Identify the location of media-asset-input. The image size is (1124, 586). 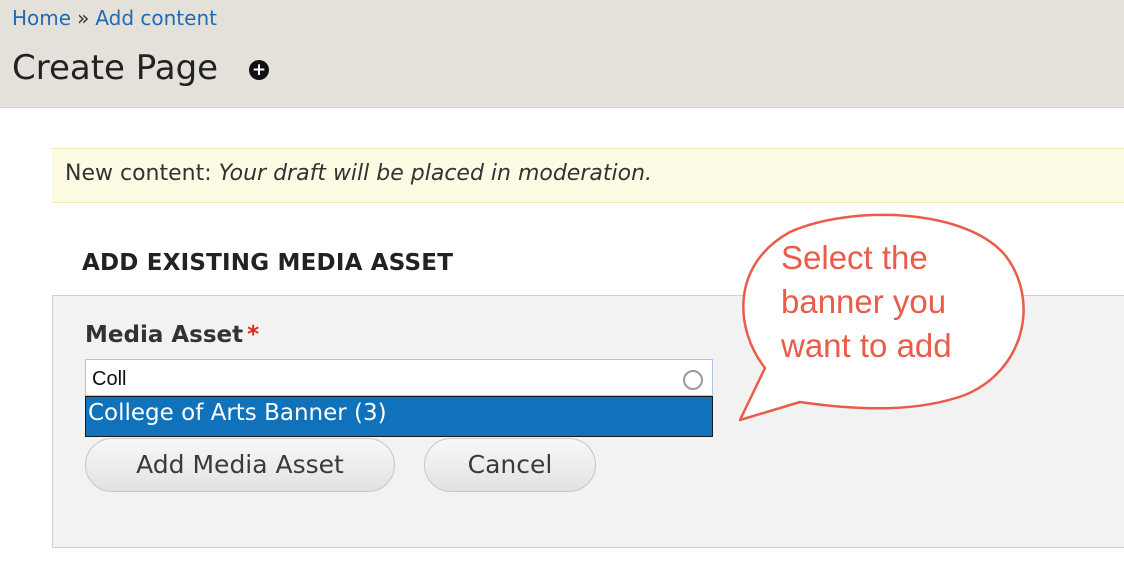
(399, 377).